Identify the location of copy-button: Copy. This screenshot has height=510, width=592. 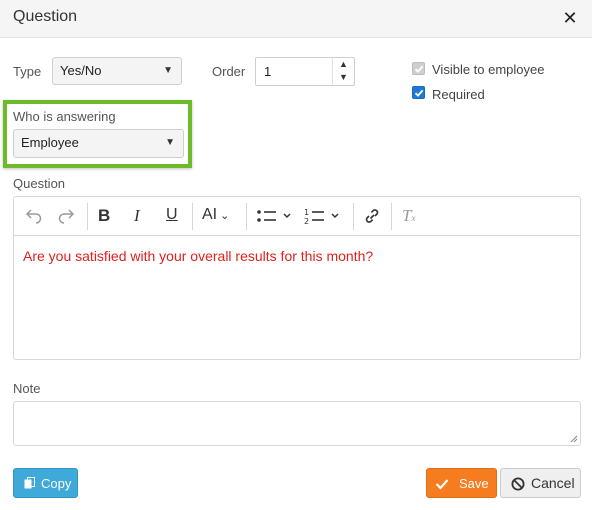
(45, 483).